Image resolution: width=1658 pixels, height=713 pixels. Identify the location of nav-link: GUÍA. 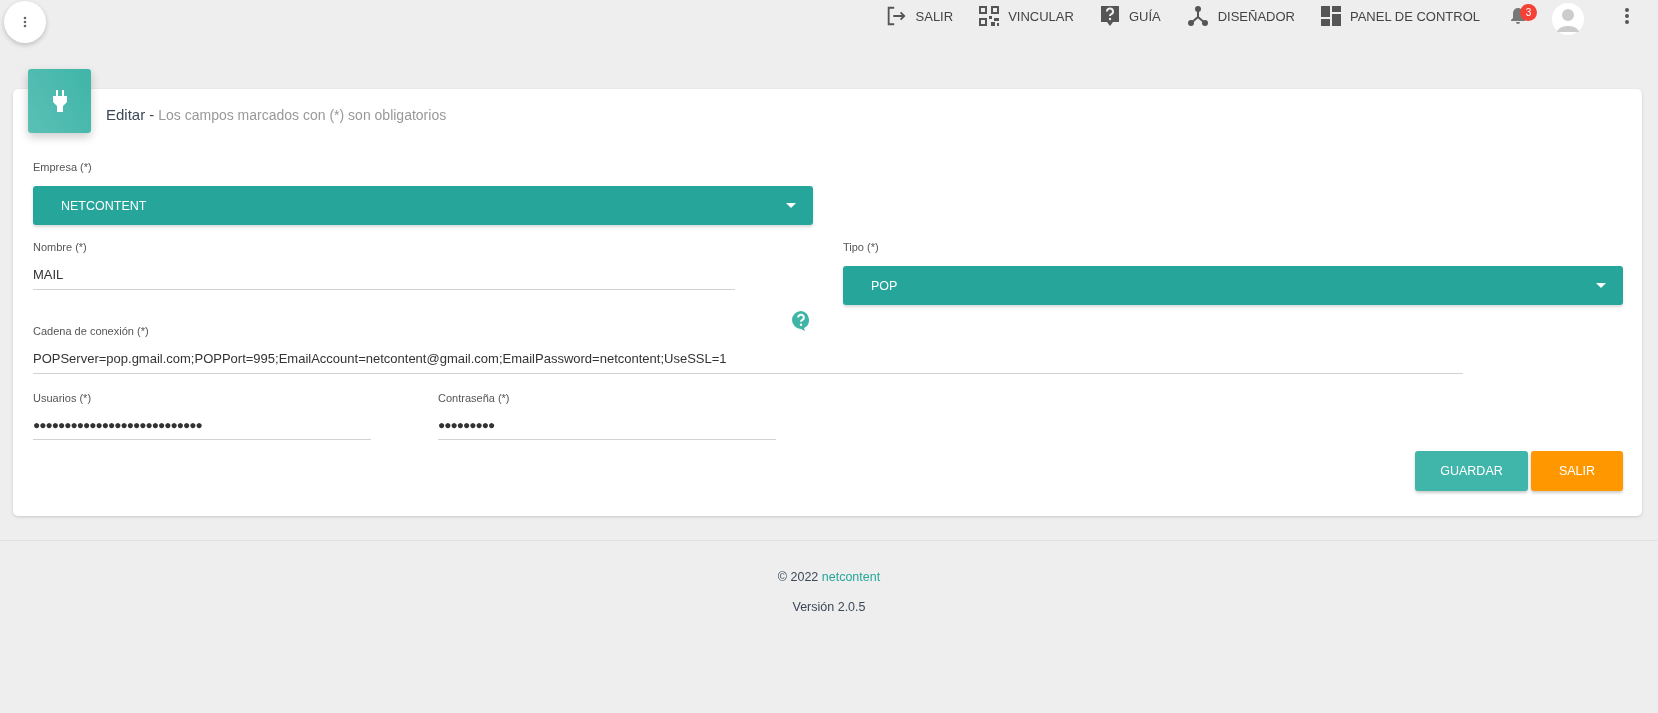
(1130, 16).